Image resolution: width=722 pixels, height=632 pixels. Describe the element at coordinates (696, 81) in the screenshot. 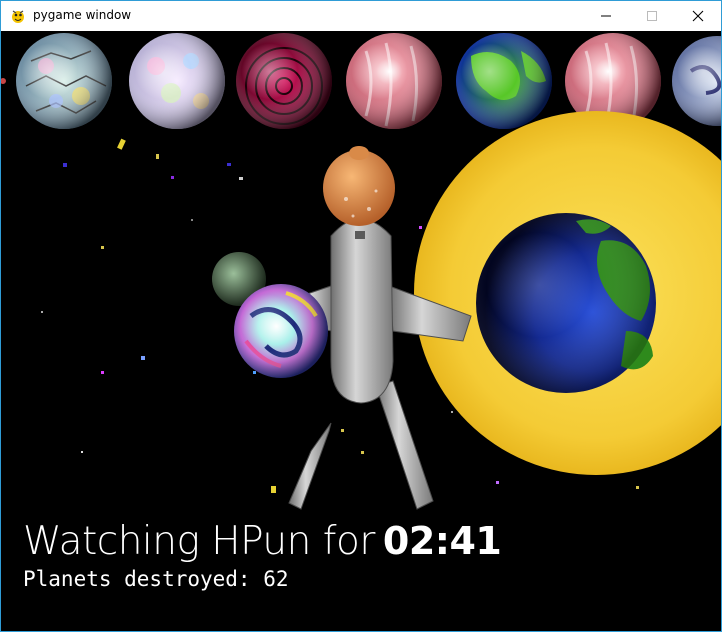

I see `planet-swirl-partial` at that location.